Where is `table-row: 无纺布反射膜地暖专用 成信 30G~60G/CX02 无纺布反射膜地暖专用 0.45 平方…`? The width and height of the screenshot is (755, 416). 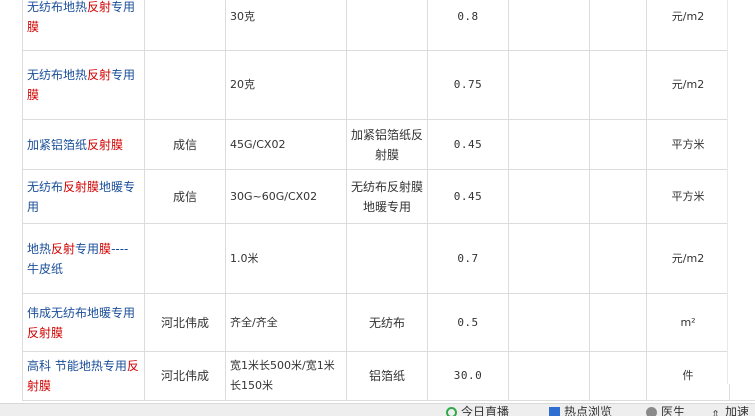 table-row: 无纺布反射膜地暖专用 成信 30G~60G/CX02 无纺布反射膜地暖专用 0.45 平方… is located at coordinates (388, 196).